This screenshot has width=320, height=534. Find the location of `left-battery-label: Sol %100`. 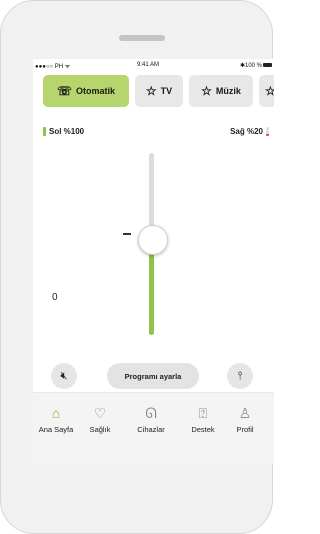

left-battery-label: Sol %100 is located at coordinates (67, 131).